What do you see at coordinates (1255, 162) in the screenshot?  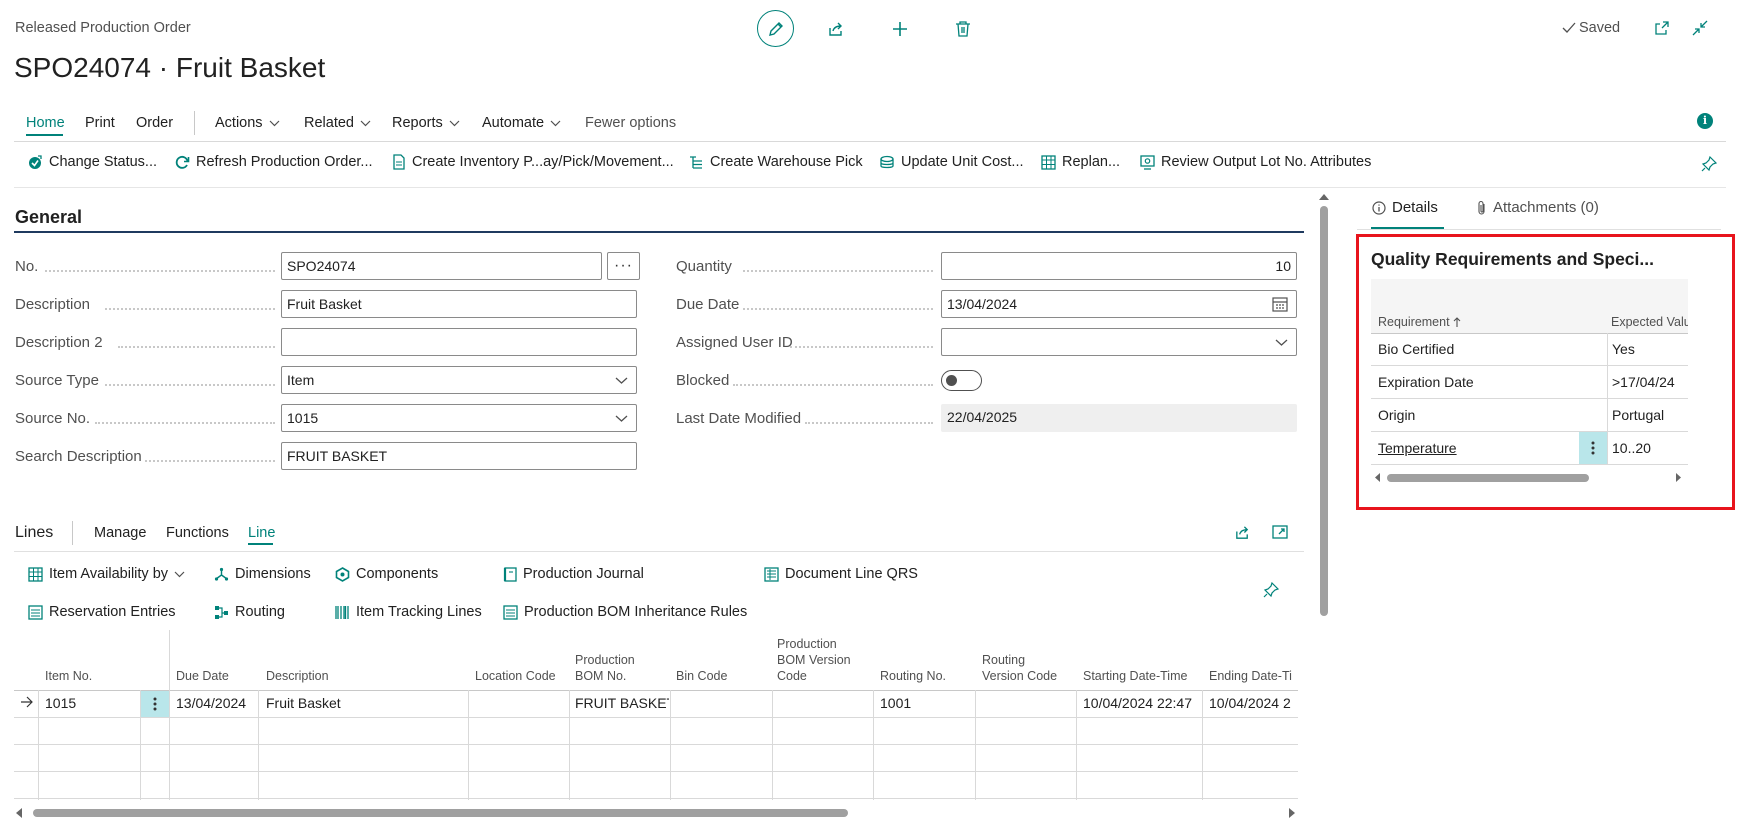 I see `review-output-lot-button: Review Output Lot No. Attributes` at bounding box center [1255, 162].